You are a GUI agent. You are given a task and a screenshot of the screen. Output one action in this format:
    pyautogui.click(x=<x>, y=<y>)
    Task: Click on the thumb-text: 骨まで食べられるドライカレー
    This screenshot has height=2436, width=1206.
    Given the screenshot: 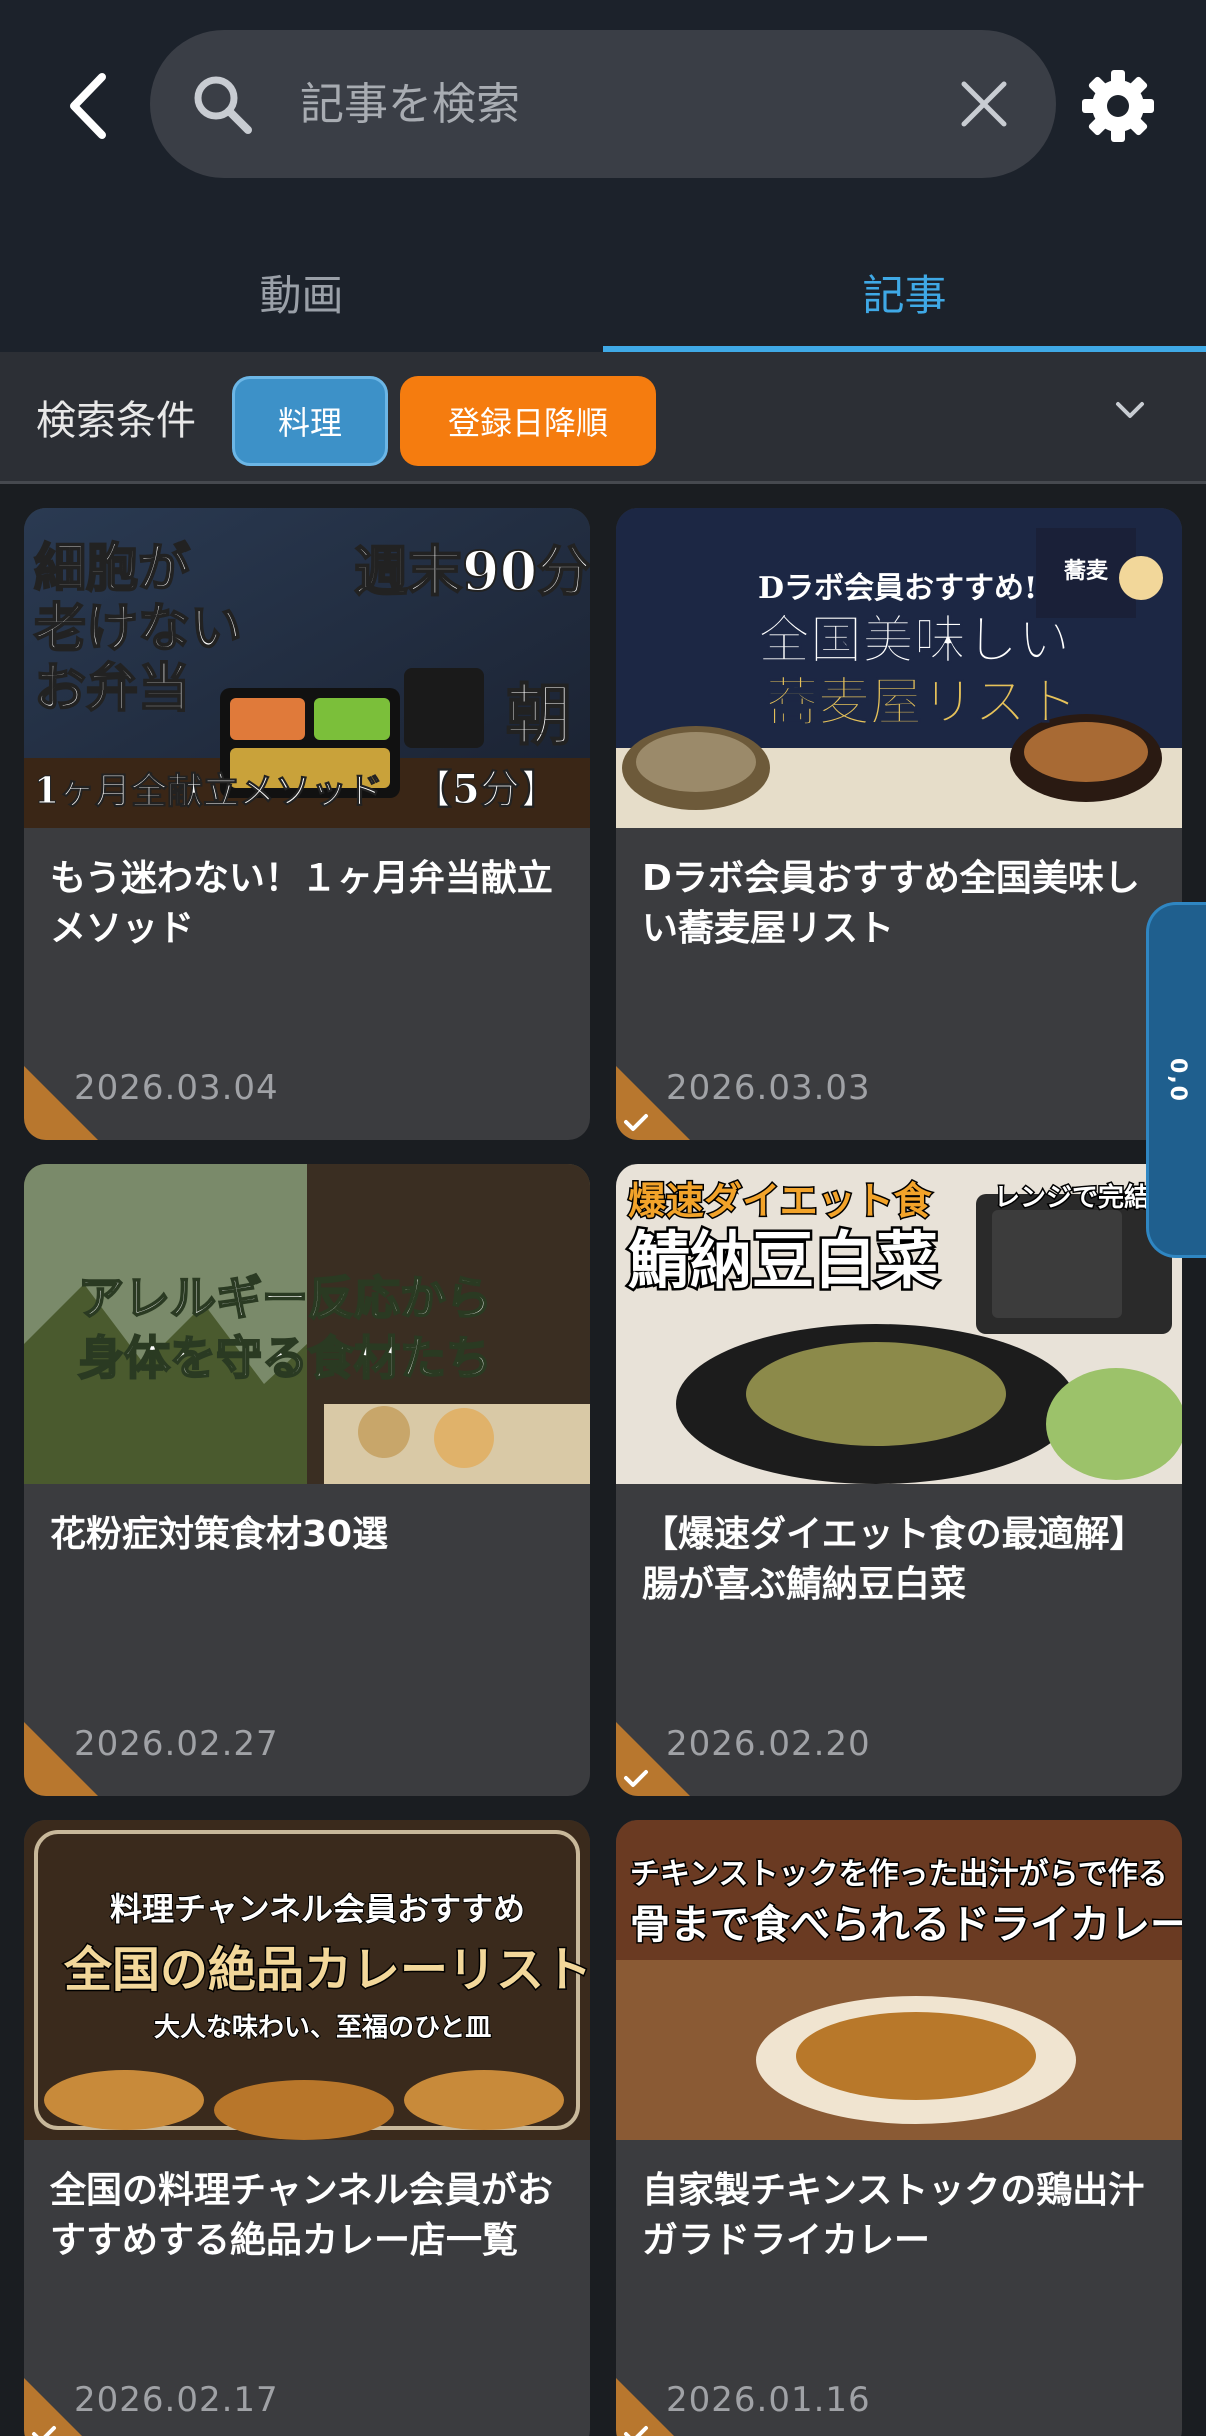 What is the action you would take?
    pyautogui.click(x=906, y=1924)
    